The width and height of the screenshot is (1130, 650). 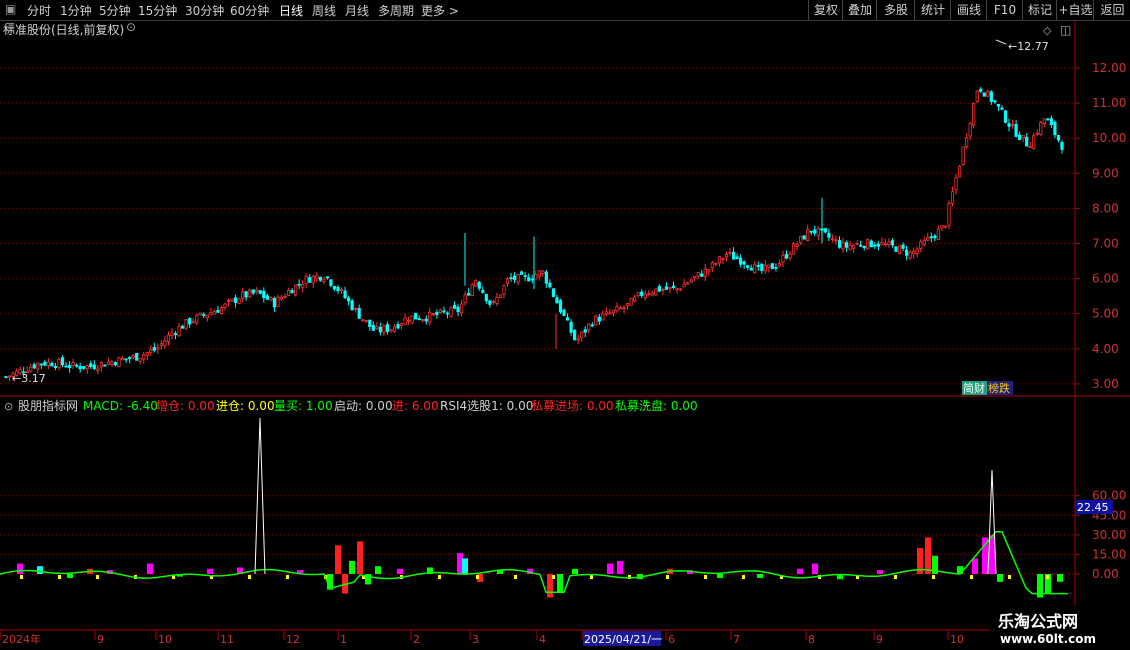 I want to click on high-marker-line, so click(x=1001, y=42).